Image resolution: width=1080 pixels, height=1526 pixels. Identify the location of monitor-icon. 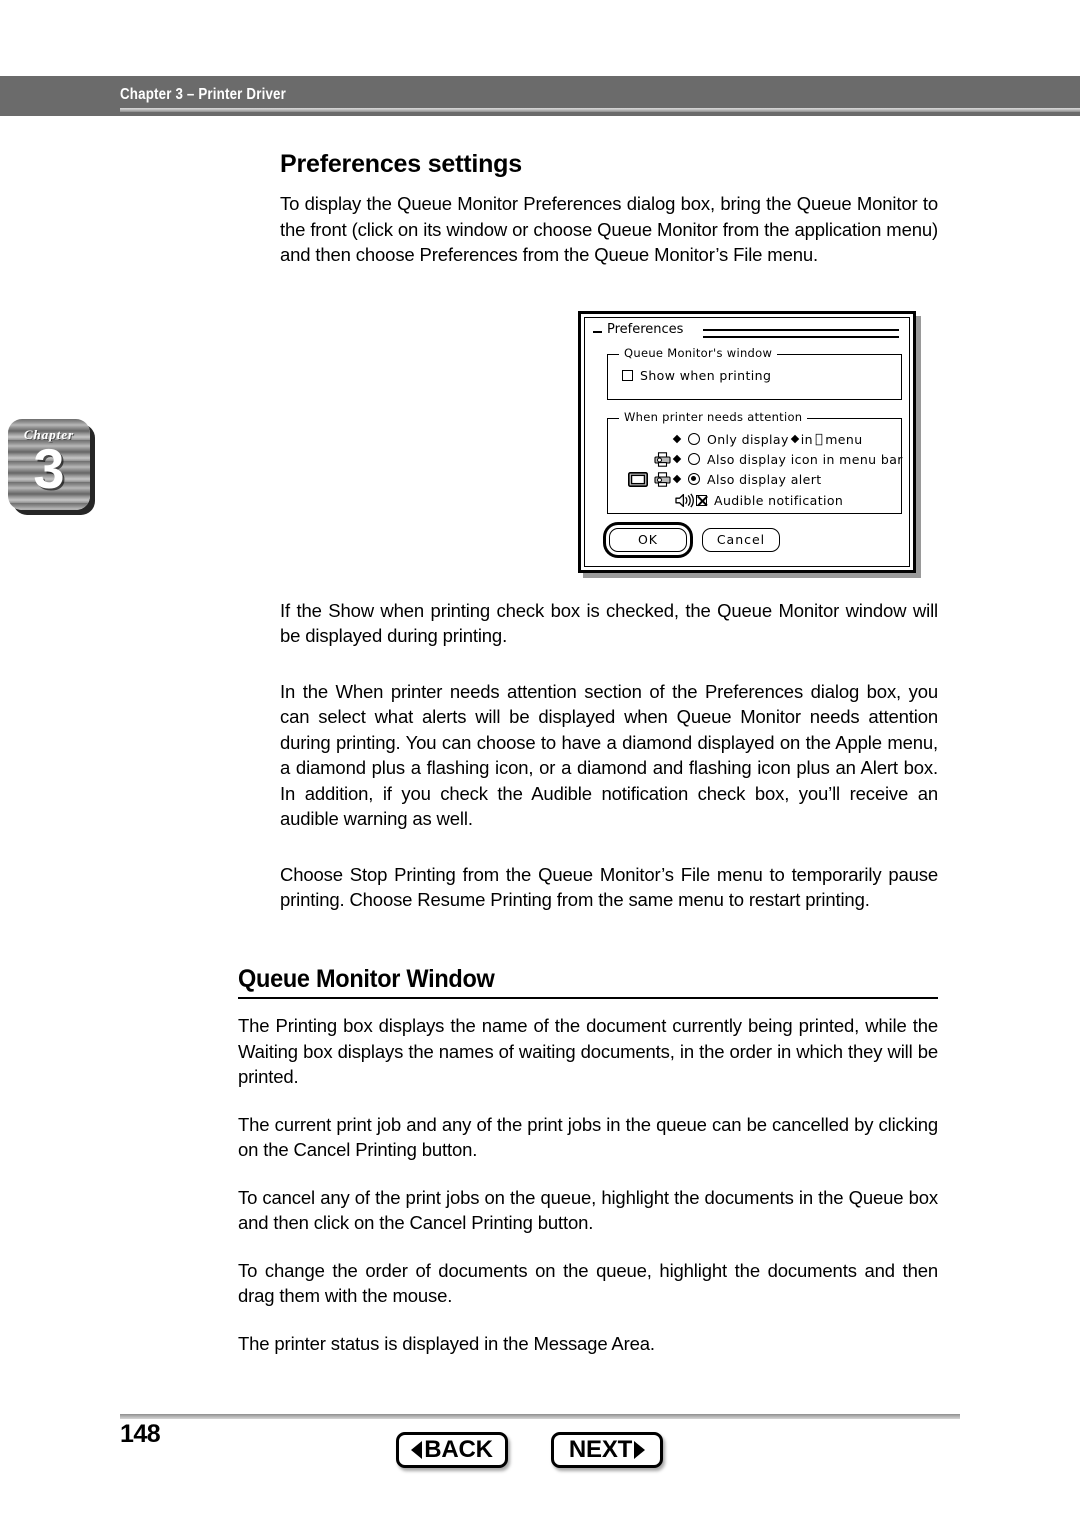
(638, 479).